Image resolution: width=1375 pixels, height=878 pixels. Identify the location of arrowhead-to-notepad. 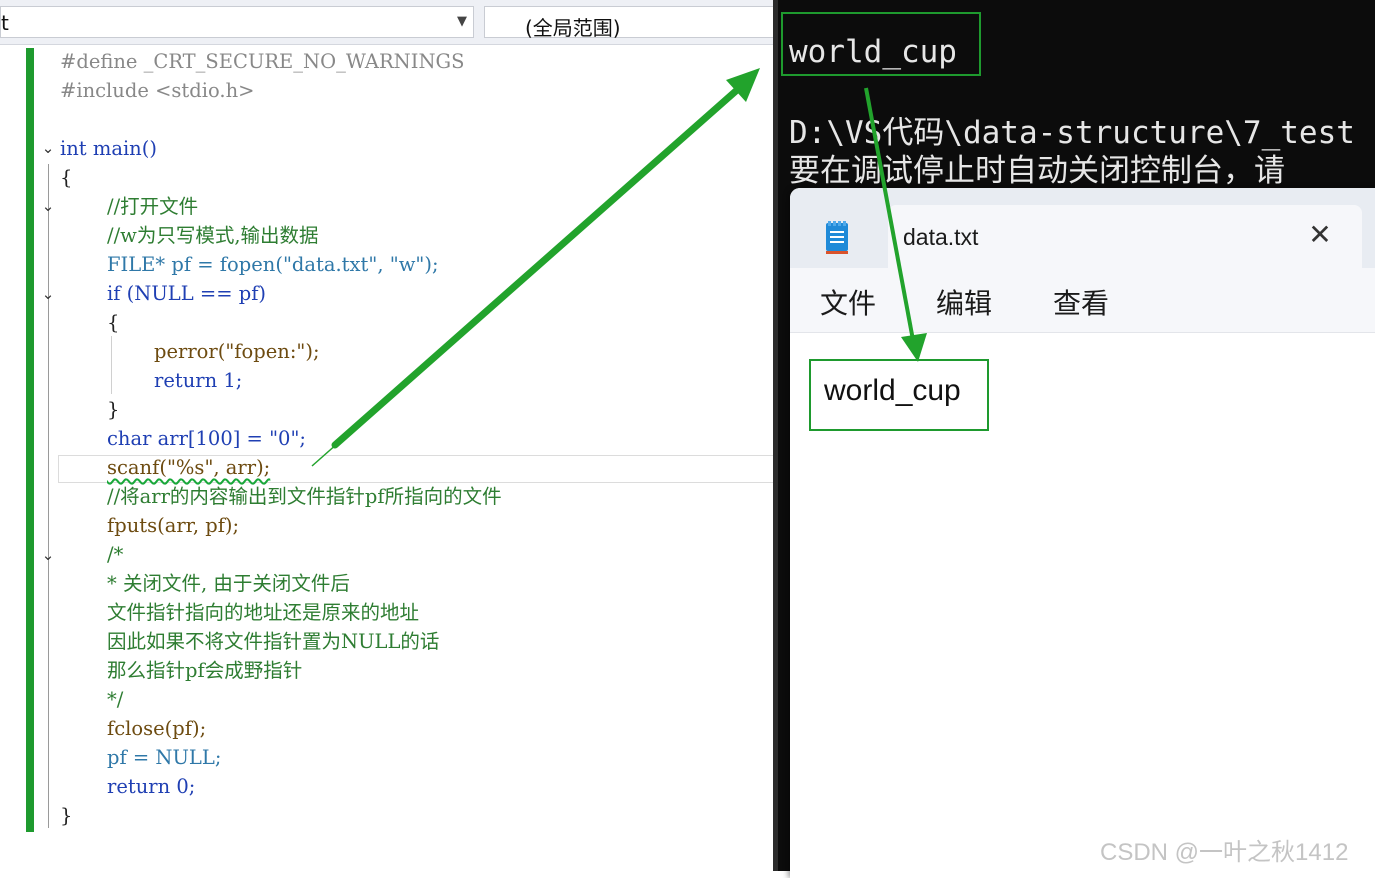
(914, 347).